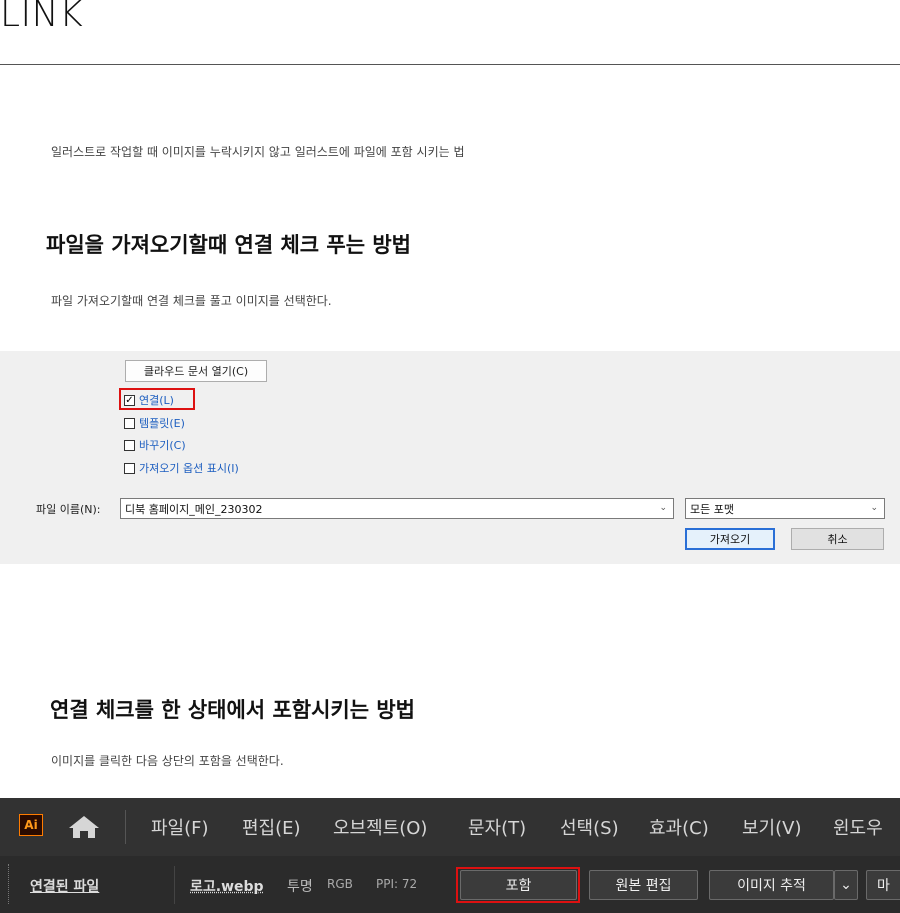 This screenshot has width=900, height=913. I want to click on menu-file: 파일(F), so click(180, 827).